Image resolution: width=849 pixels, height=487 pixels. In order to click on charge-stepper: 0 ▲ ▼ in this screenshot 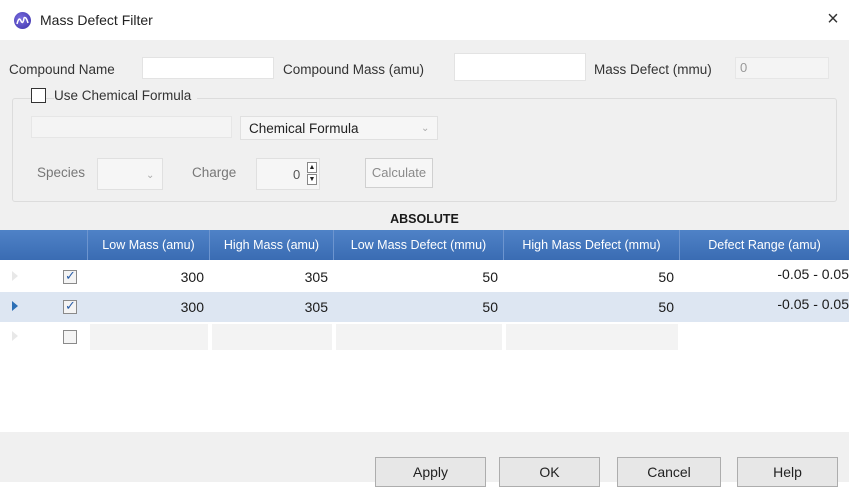, I will do `click(288, 174)`.